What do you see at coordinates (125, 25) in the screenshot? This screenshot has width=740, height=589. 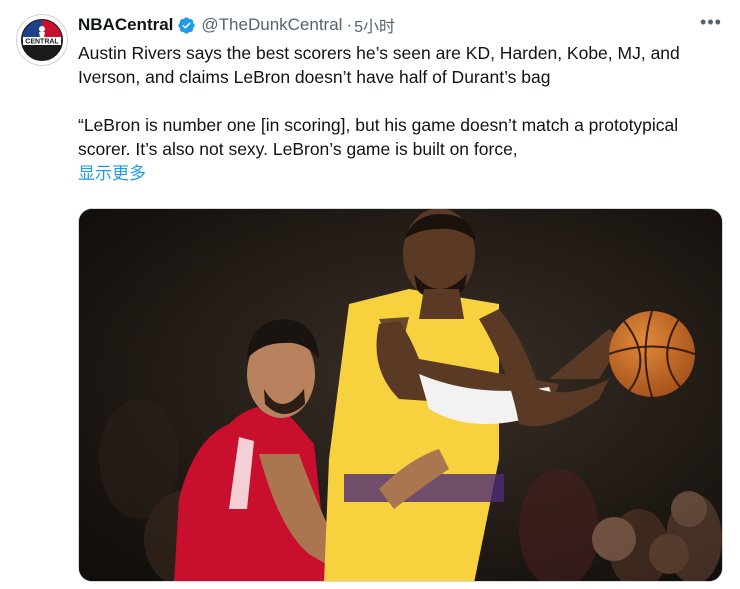 I see `author-display-name: NBACentral` at bounding box center [125, 25].